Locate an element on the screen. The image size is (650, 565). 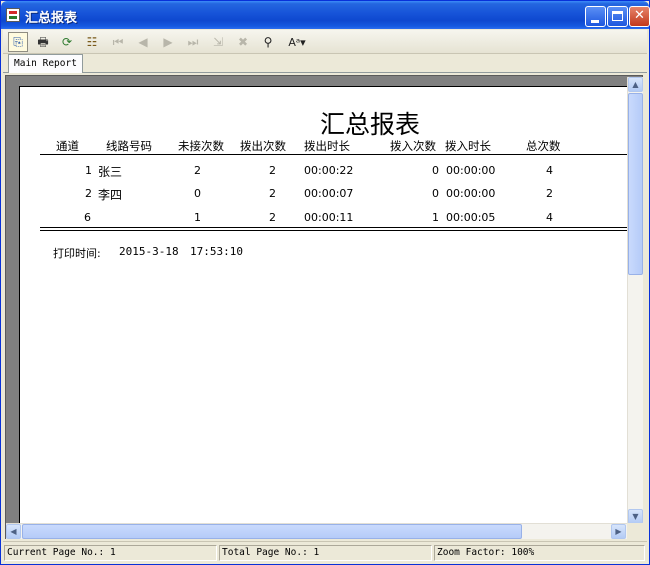
column-header: 拨出时长 is located at coordinates (327, 146).